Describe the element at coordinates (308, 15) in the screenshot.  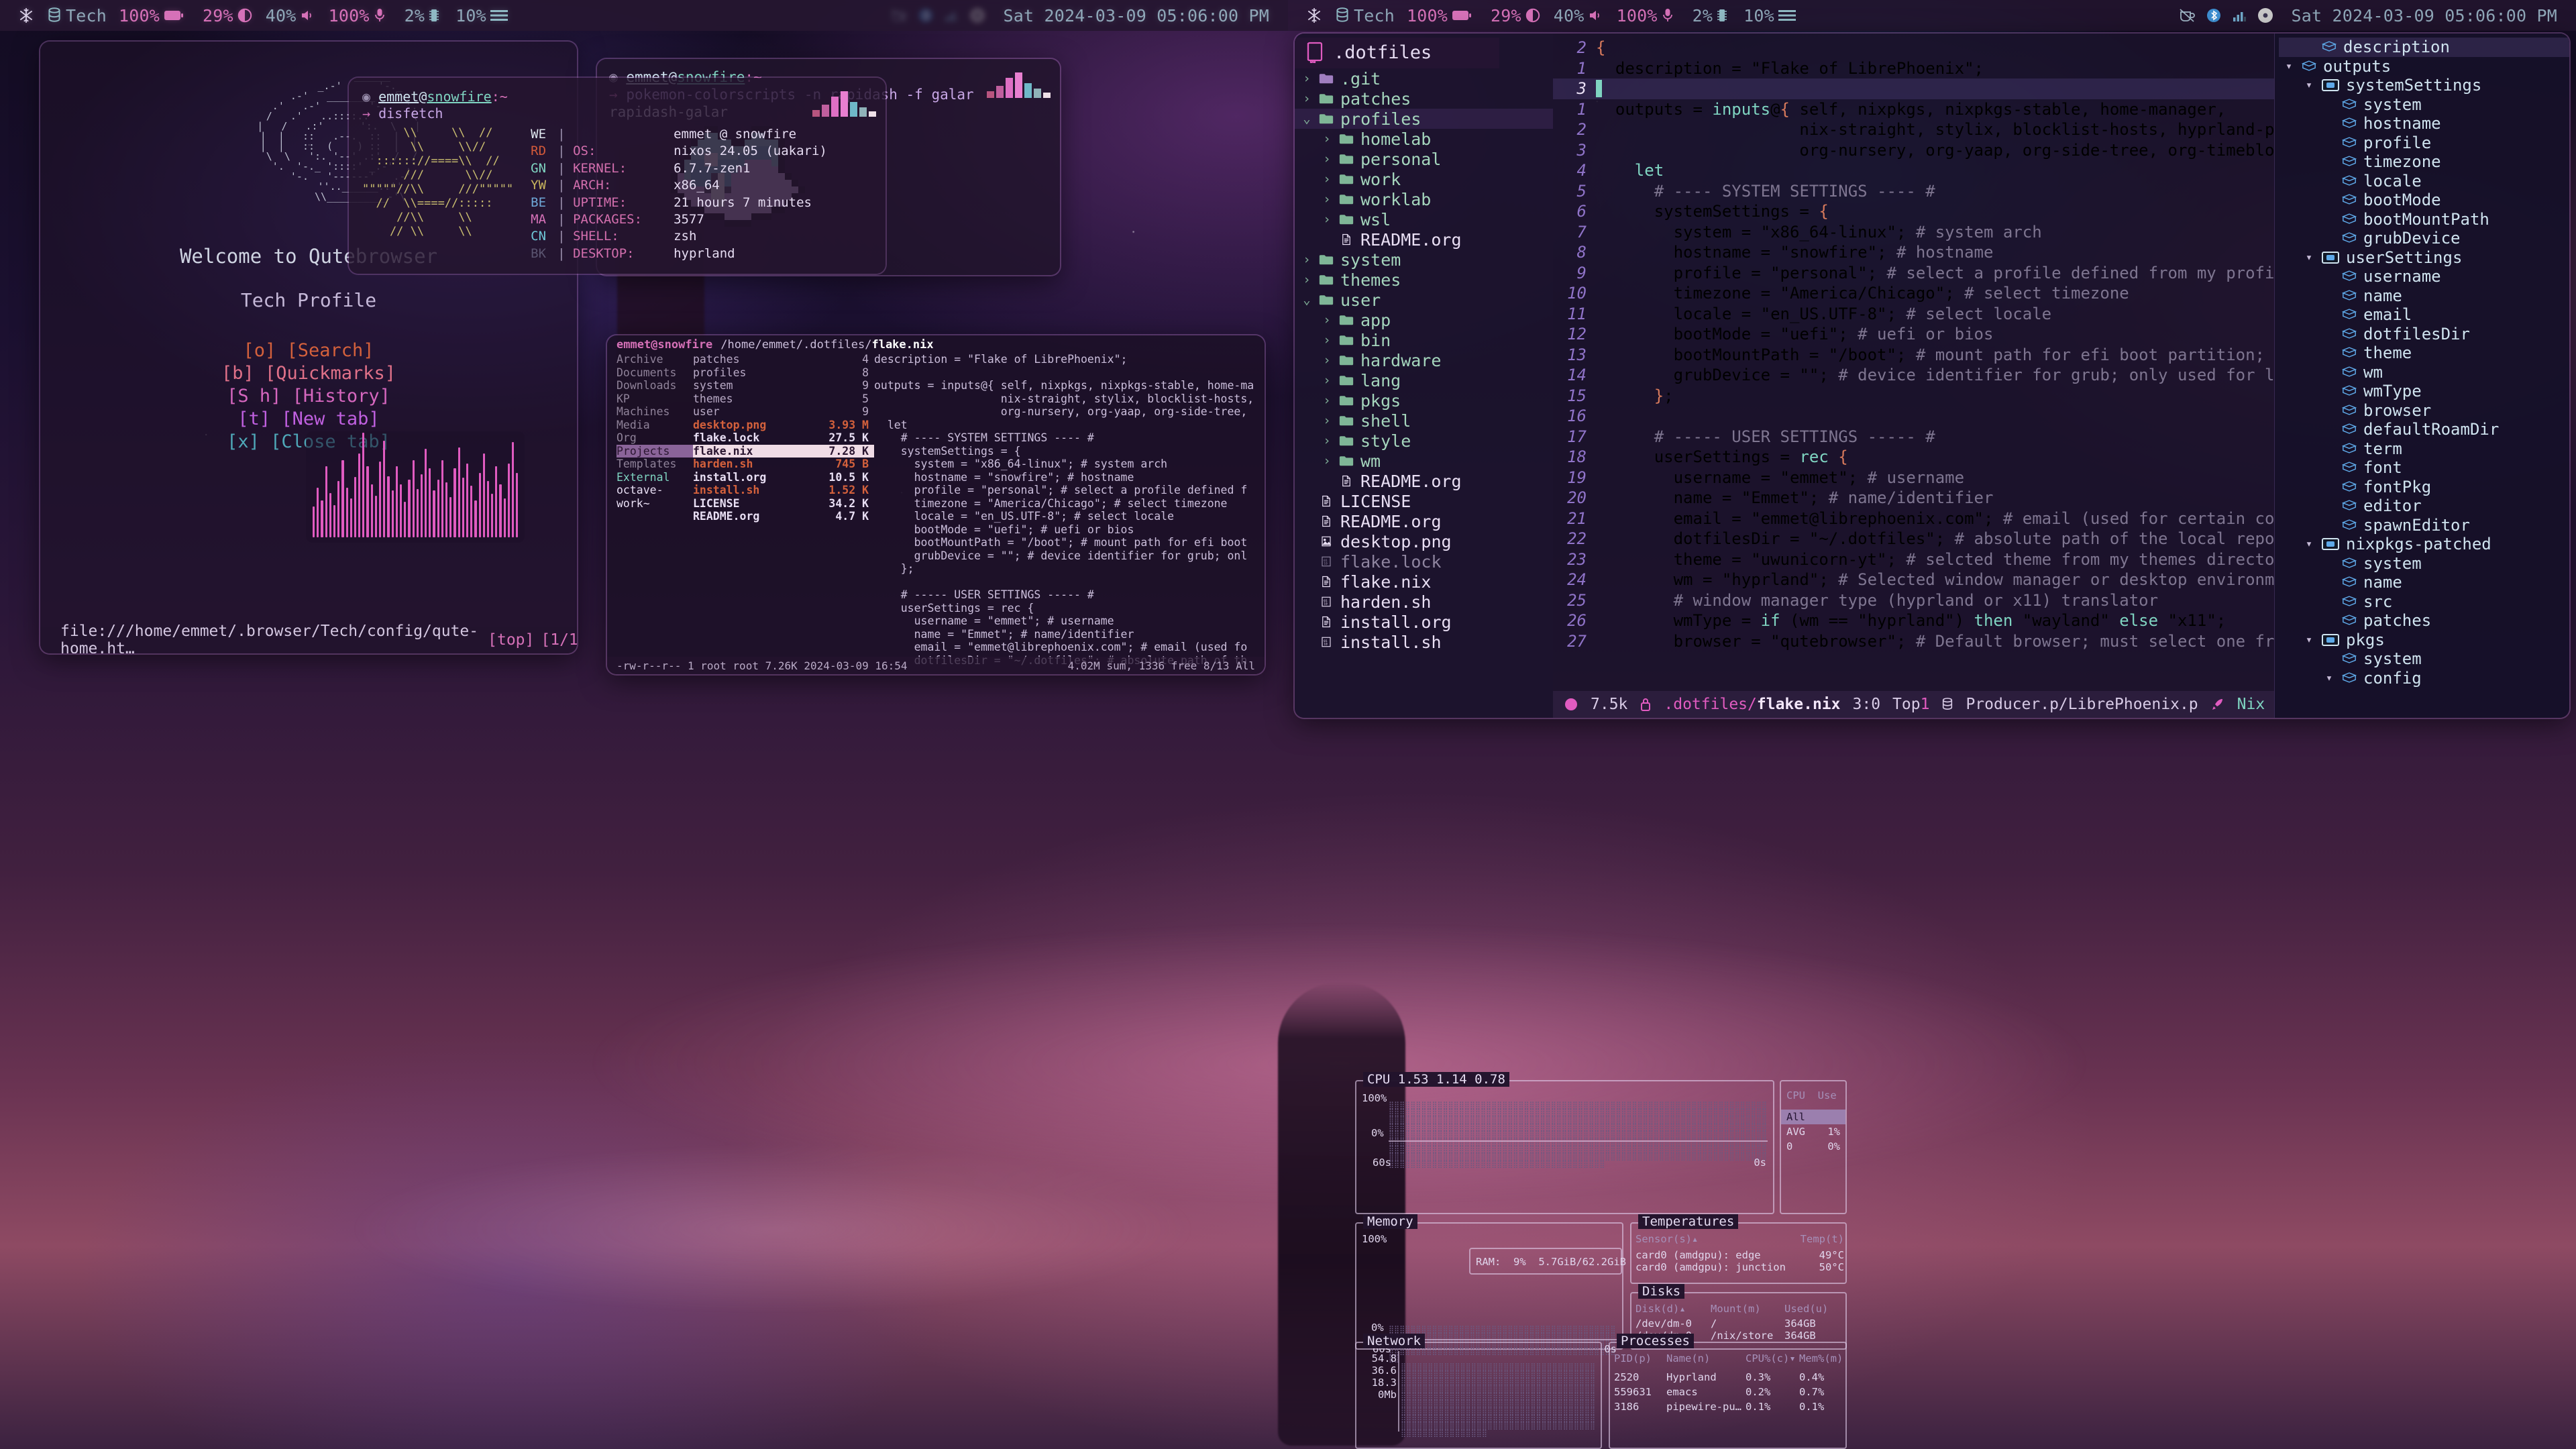
I see `speaker-icon` at that location.